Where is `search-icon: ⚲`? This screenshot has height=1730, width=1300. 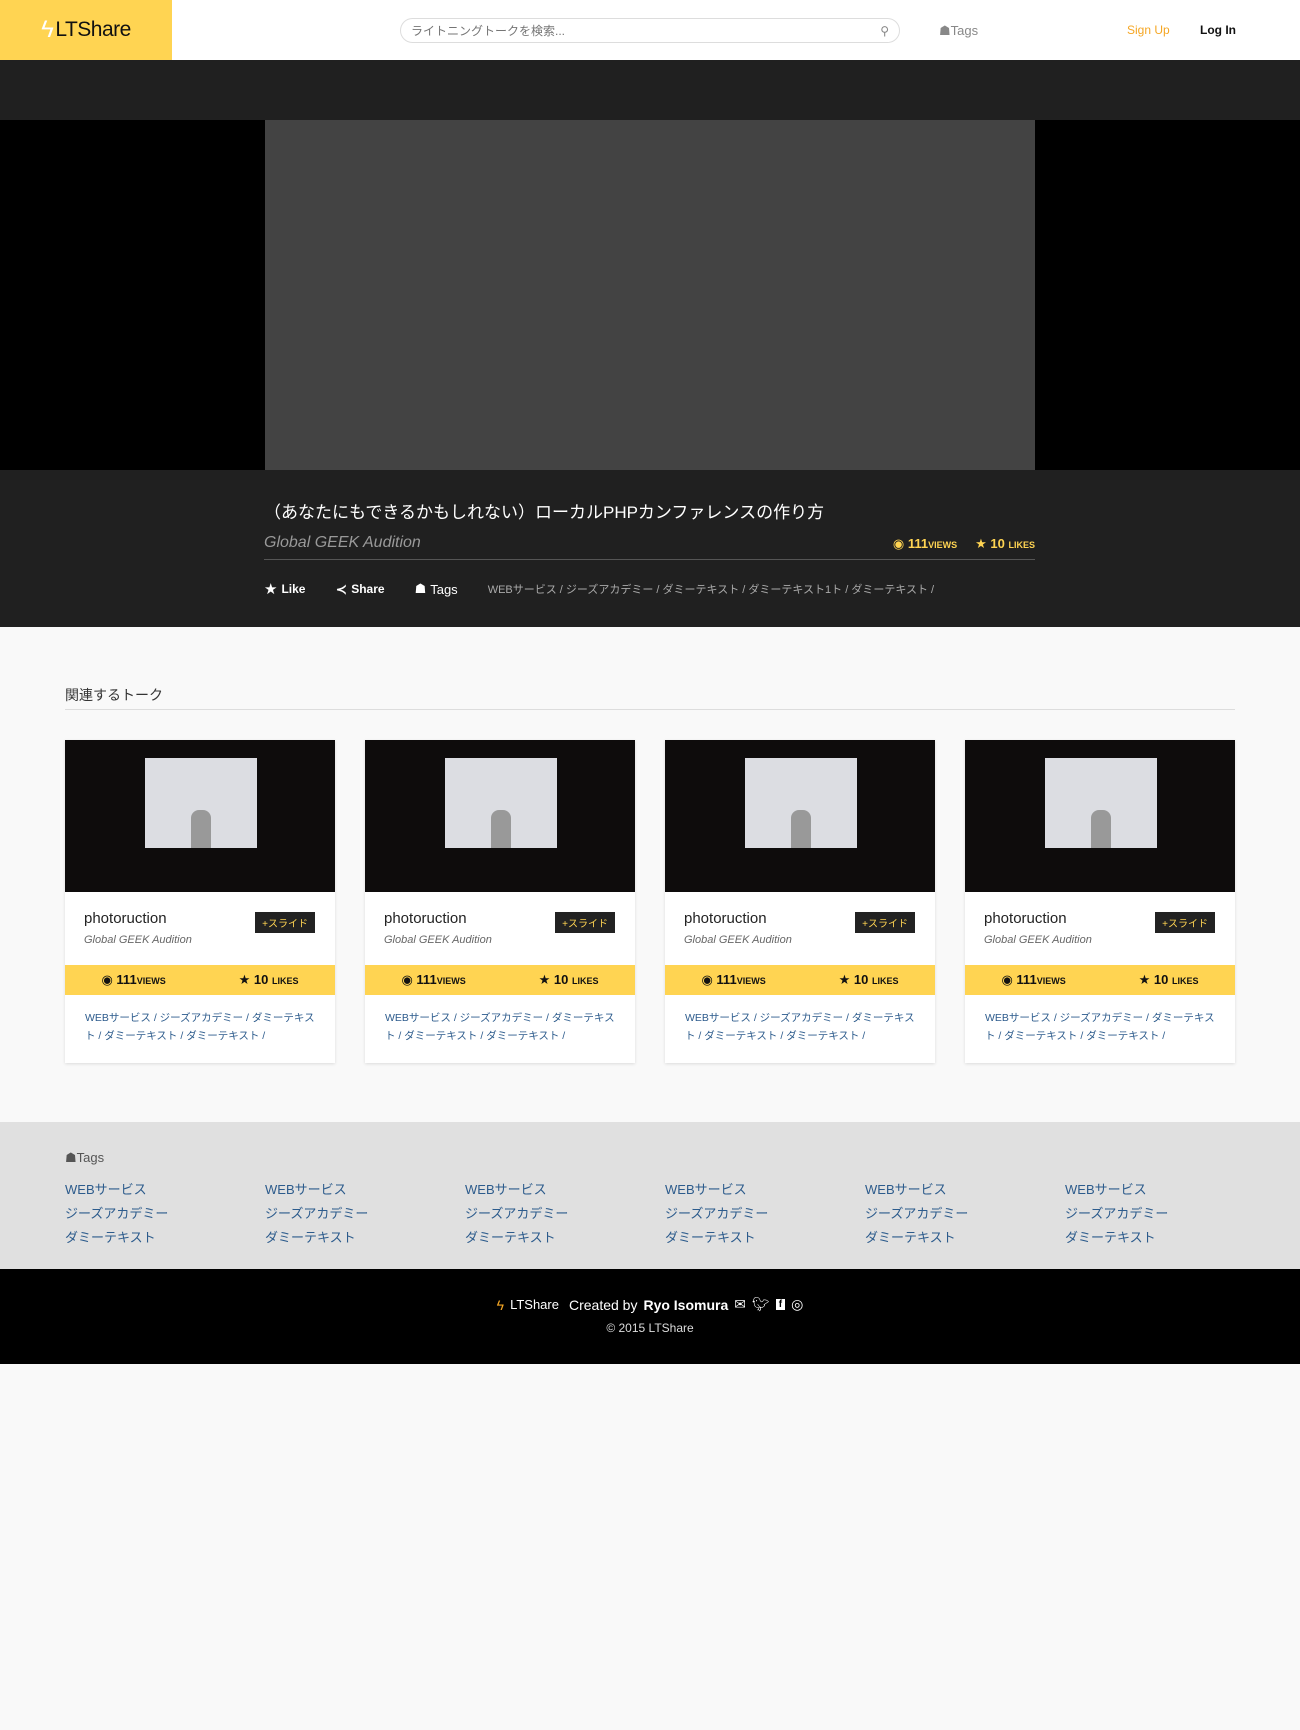 search-icon: ⚲ is located at coordinates (884, 31).